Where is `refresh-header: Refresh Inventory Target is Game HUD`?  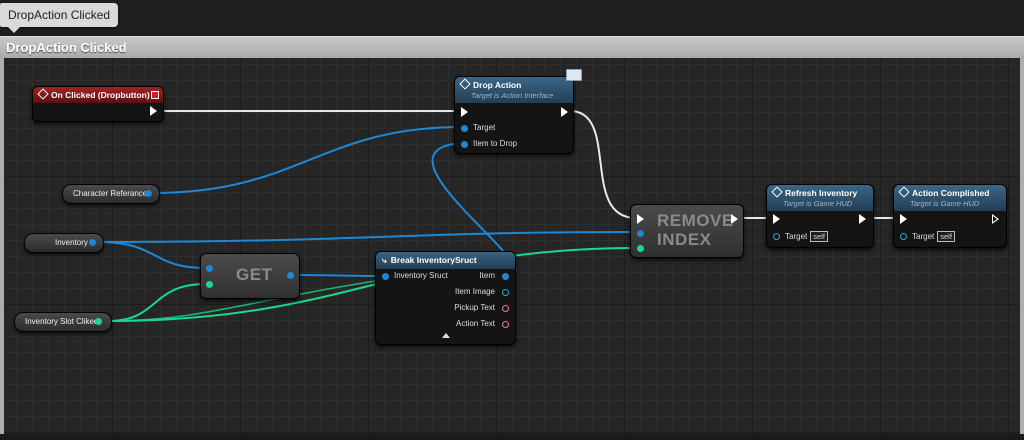
refresh-header: Refresh Inventory Target is Game HUD is located at coordinates (820, 198).